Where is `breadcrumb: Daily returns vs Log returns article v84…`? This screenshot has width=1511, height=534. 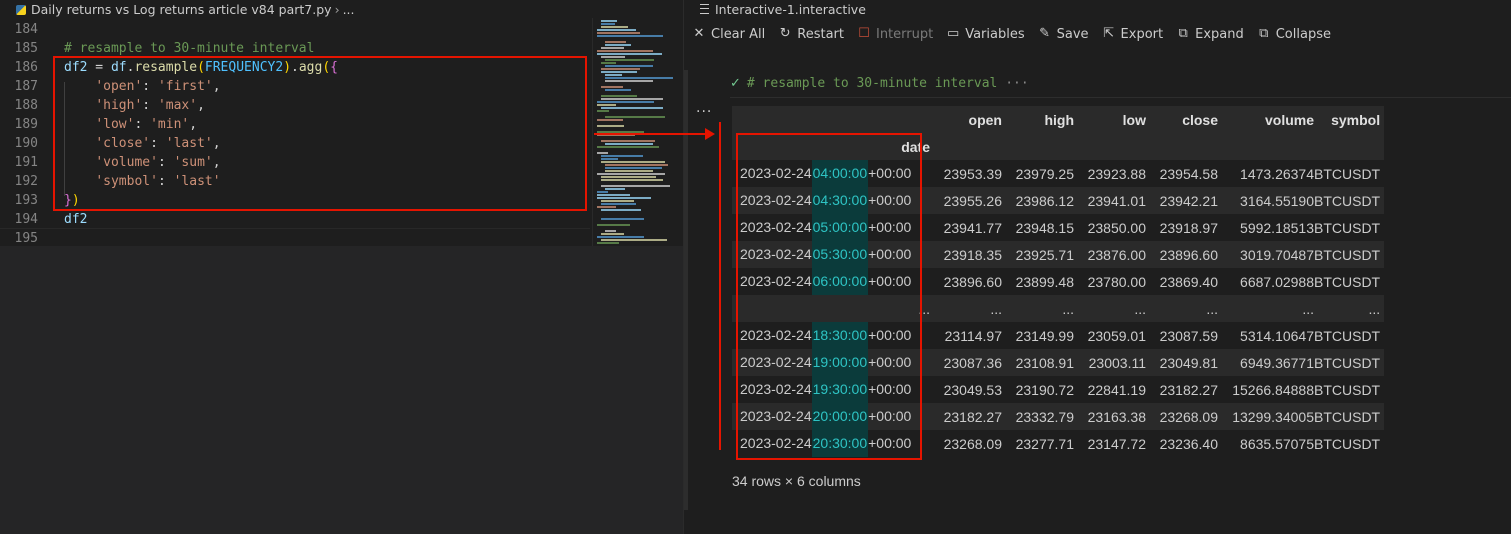
breadcrumb: Daily returns vs Log returns article v84… is located at coordinates (341, 10).